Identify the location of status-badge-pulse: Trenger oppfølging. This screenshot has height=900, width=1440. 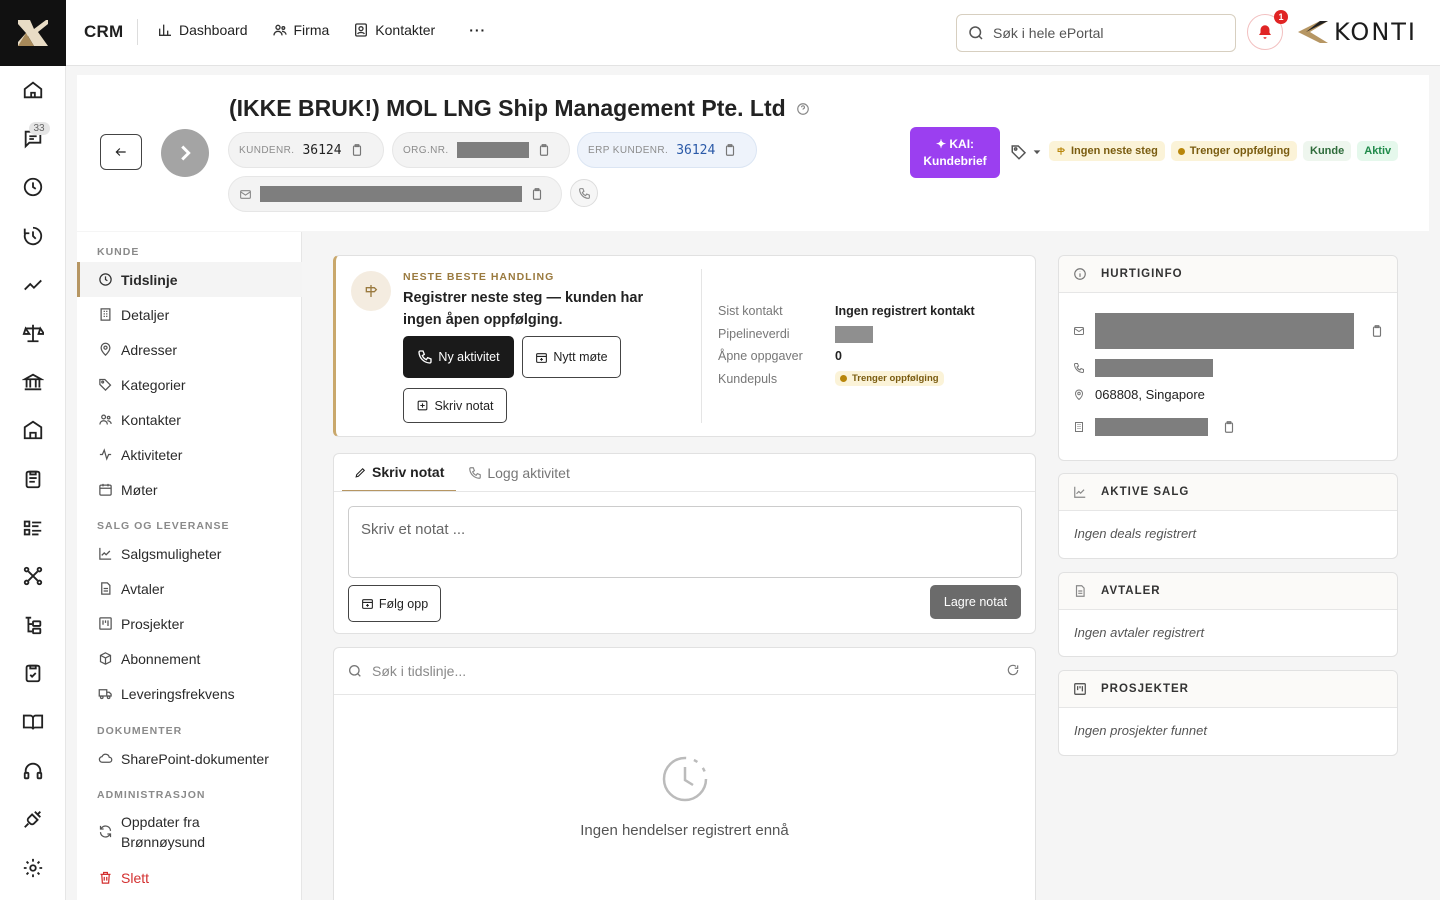
(889, 378).